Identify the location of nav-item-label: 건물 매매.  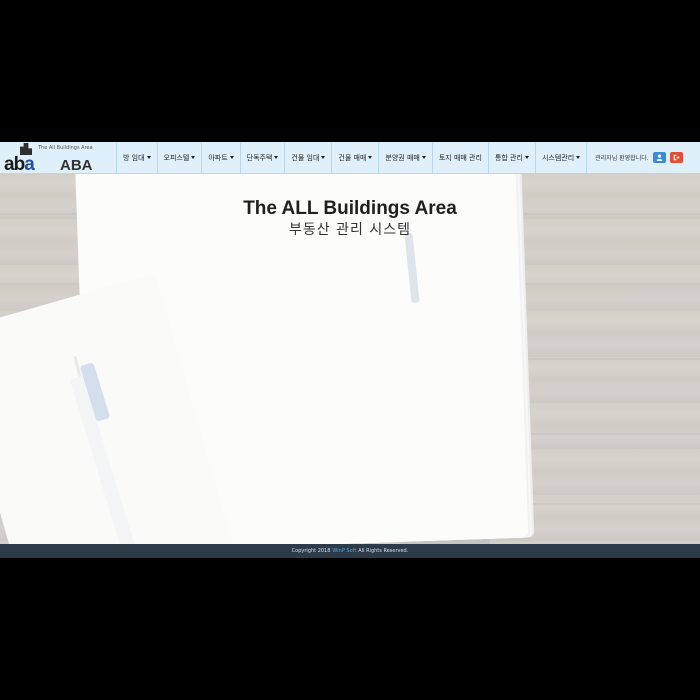
(352, 157).